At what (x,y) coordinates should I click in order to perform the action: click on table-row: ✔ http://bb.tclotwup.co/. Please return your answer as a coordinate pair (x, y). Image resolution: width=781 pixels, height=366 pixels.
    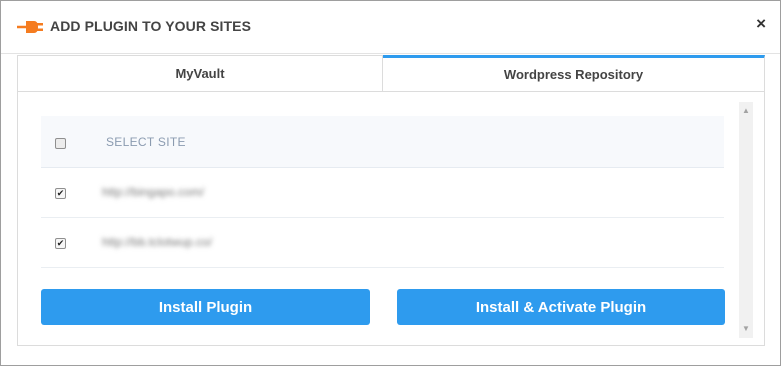
    Looking at the image, I should click on (382, 243).